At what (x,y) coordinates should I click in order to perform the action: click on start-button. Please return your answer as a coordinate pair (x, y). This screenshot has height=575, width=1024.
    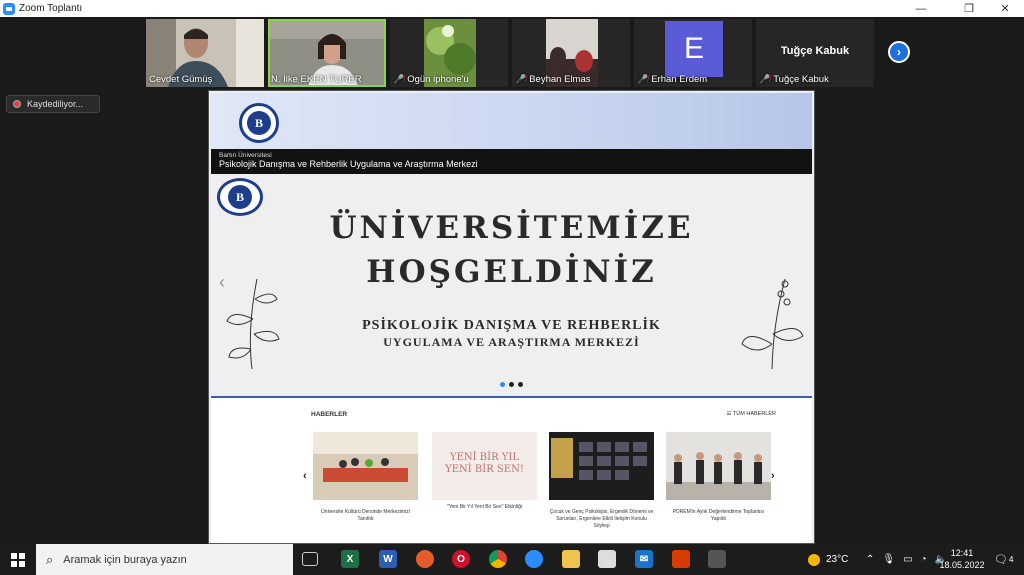
    Looking at the image, I should click on (18, 559).